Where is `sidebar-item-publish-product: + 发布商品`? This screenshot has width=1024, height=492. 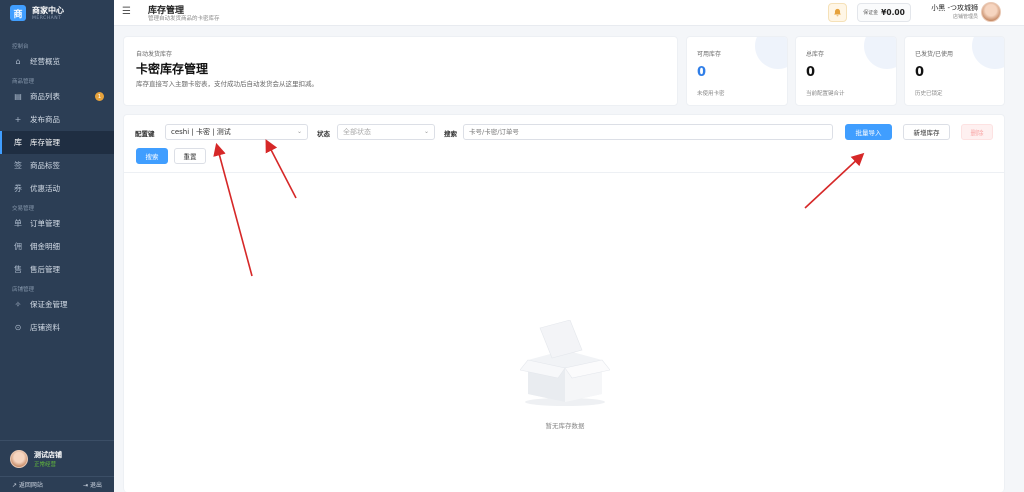 sidebar-item-publish-product: + 发布商品 is located at coordinates (57, 119).